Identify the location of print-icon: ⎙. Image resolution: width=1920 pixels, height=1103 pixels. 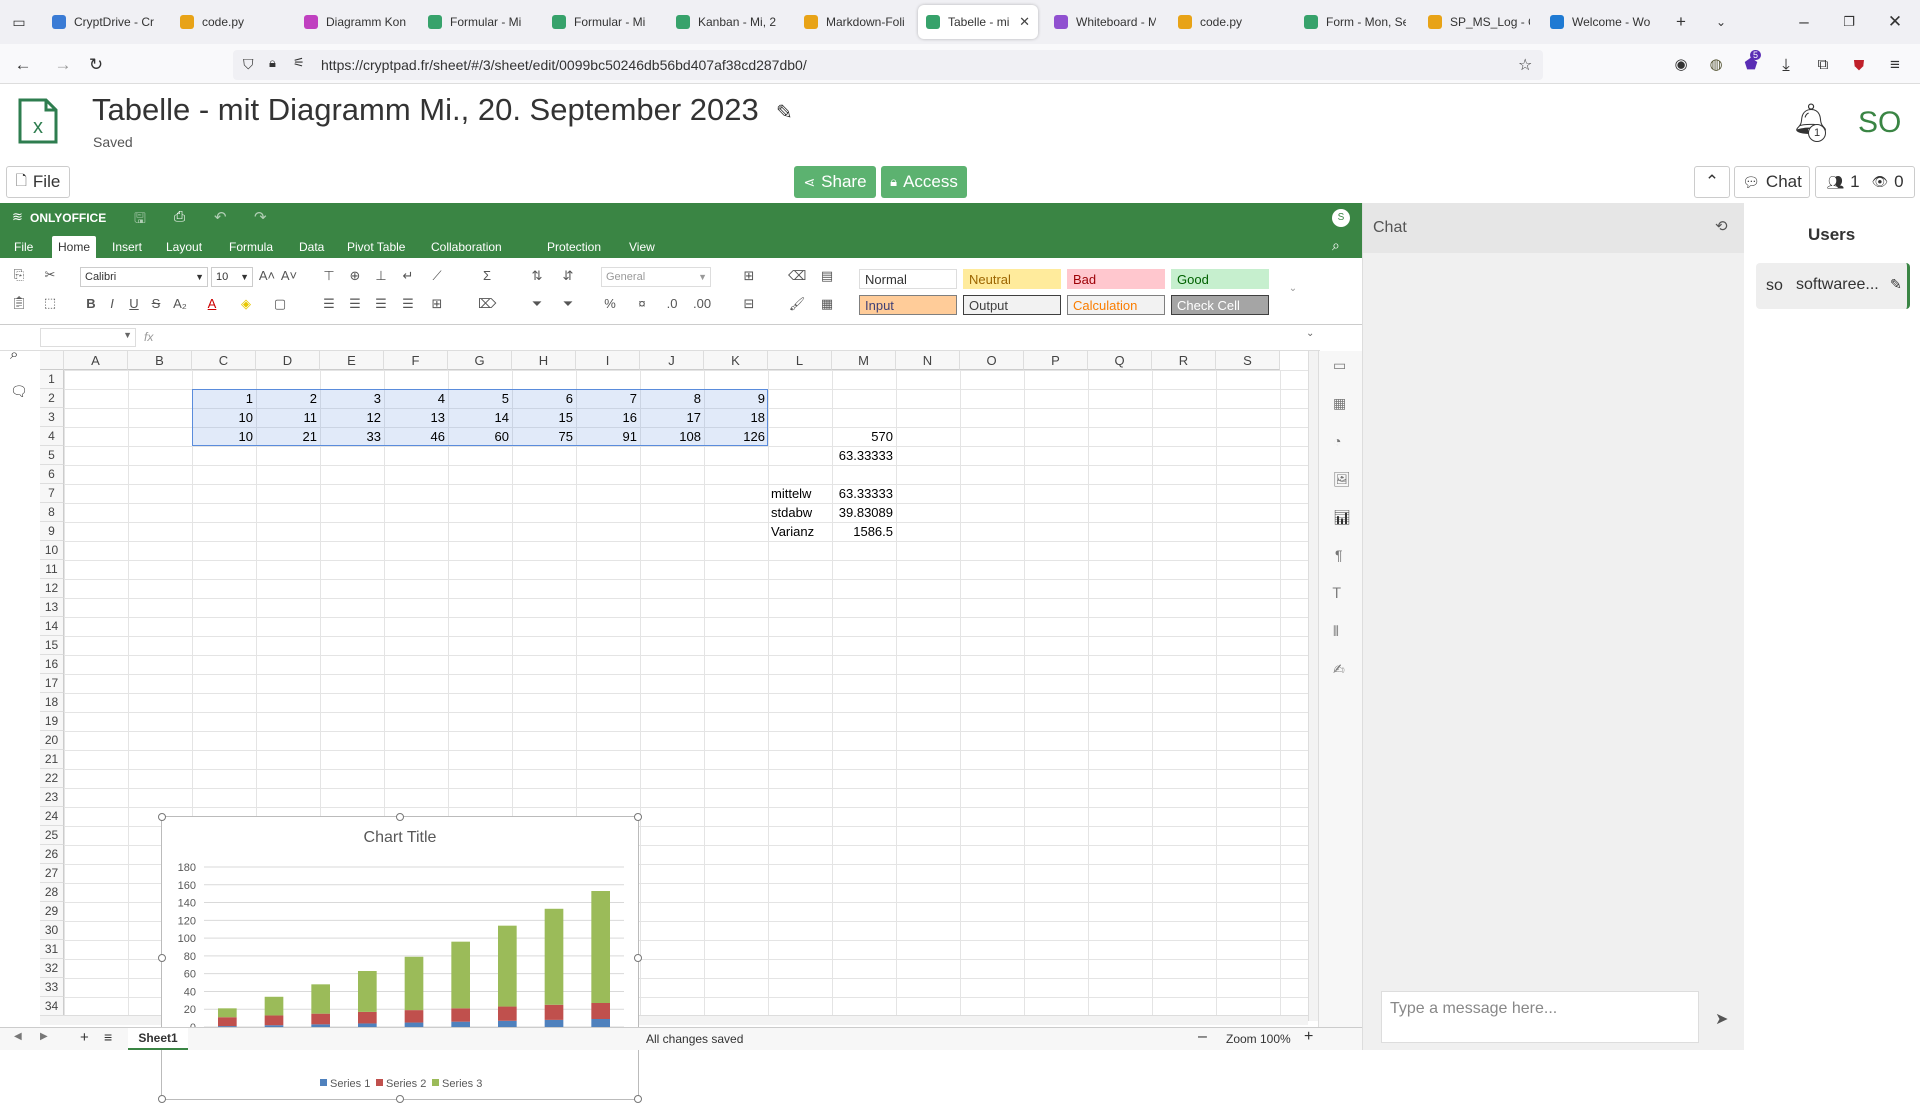
(179, 216).